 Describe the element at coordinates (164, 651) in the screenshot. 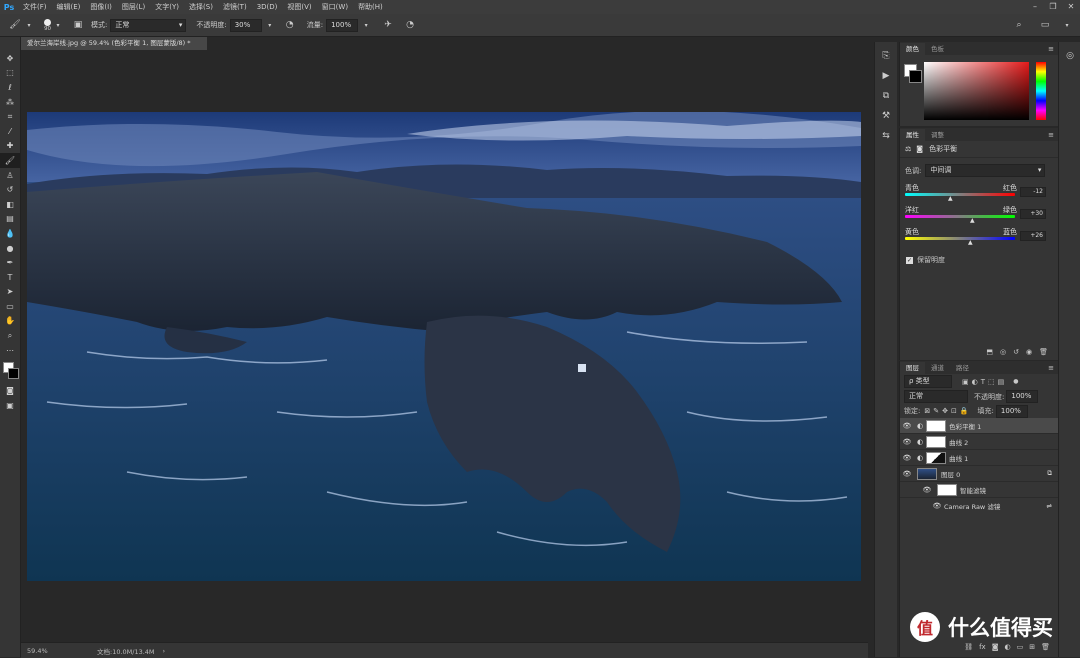

I see `chevron-right-icon: ›` at that location.